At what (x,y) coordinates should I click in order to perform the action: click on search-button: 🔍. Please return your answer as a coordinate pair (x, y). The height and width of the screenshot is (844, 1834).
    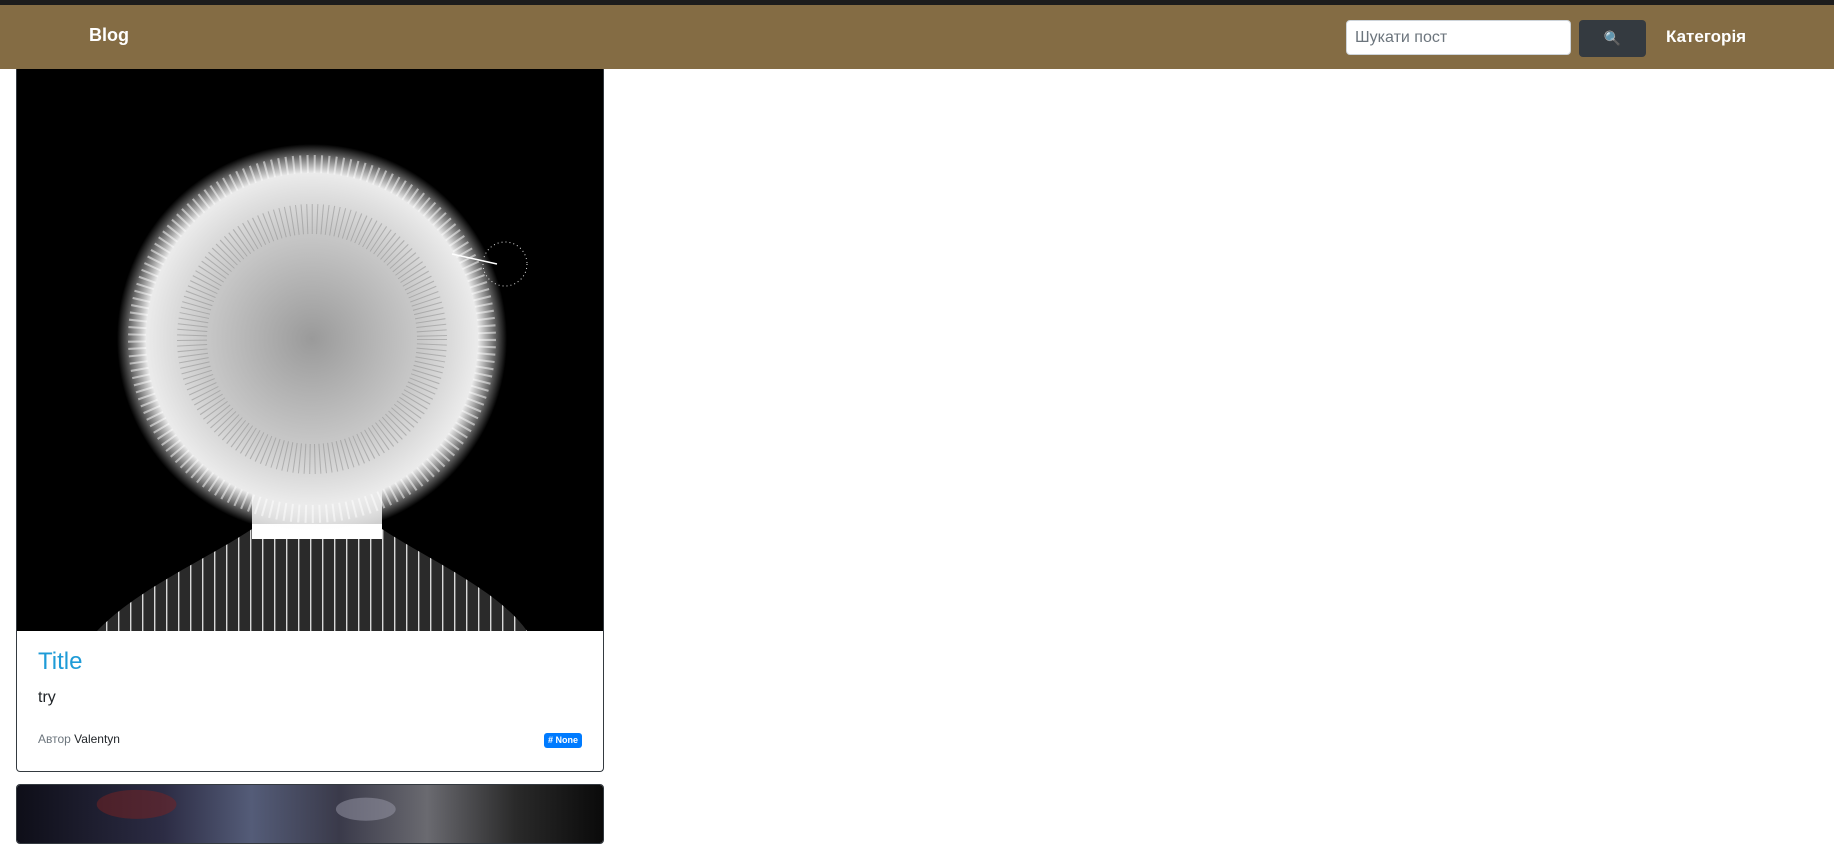
    Looking at the image, I should click on (1612, 38).